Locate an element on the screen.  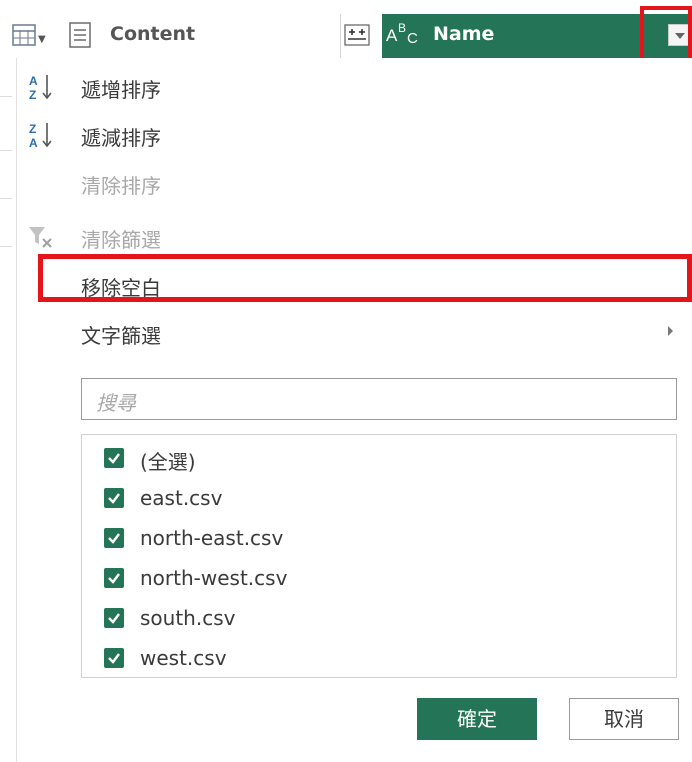
sort-ascending-icon: A Z is located at coordinates (41, 87).